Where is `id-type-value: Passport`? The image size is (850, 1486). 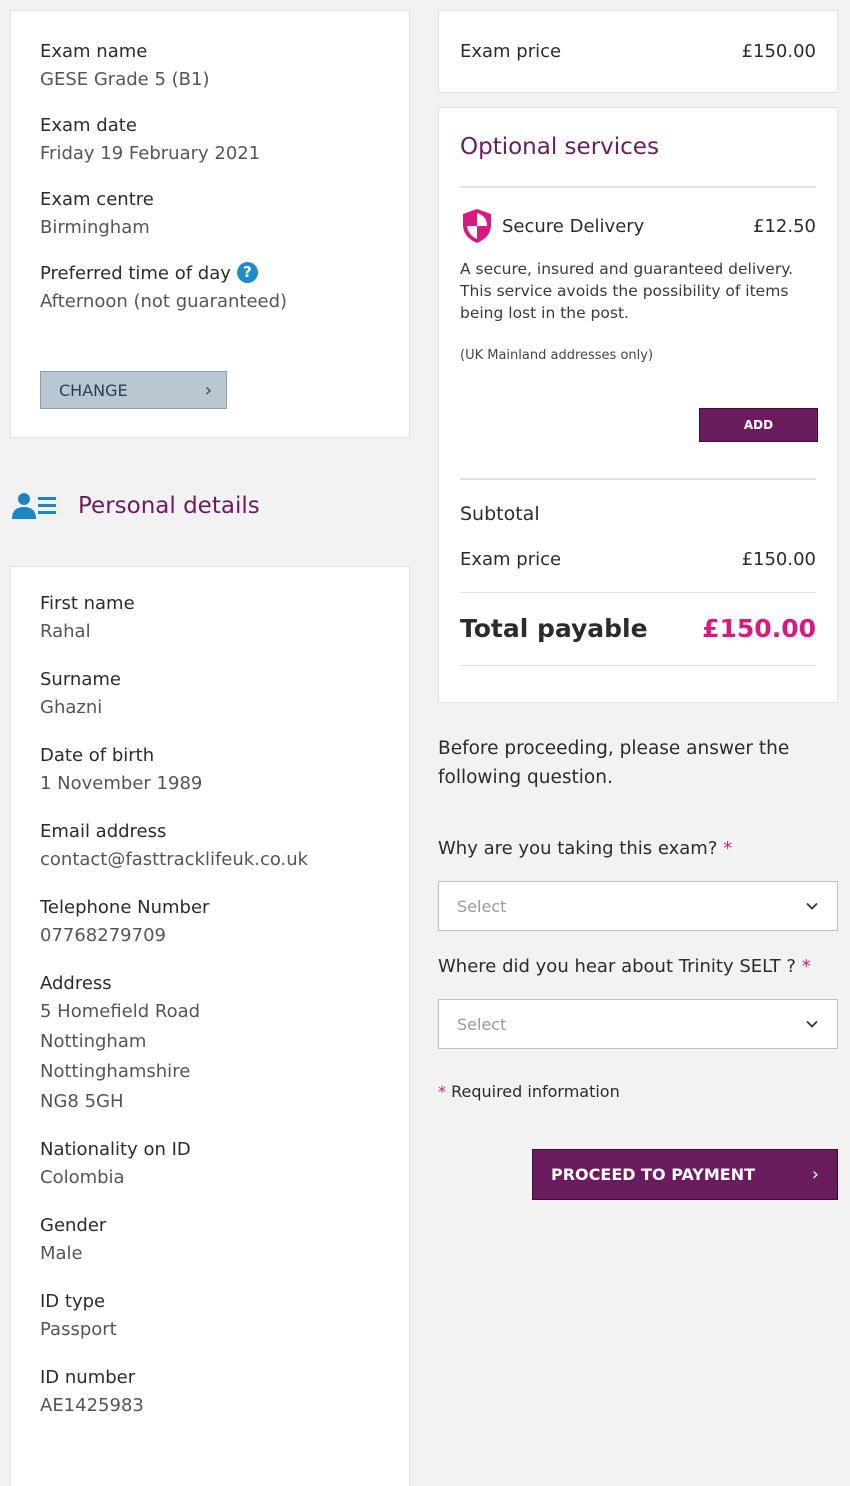
id-type-value: Passport is located at coordinates (78, 1329).